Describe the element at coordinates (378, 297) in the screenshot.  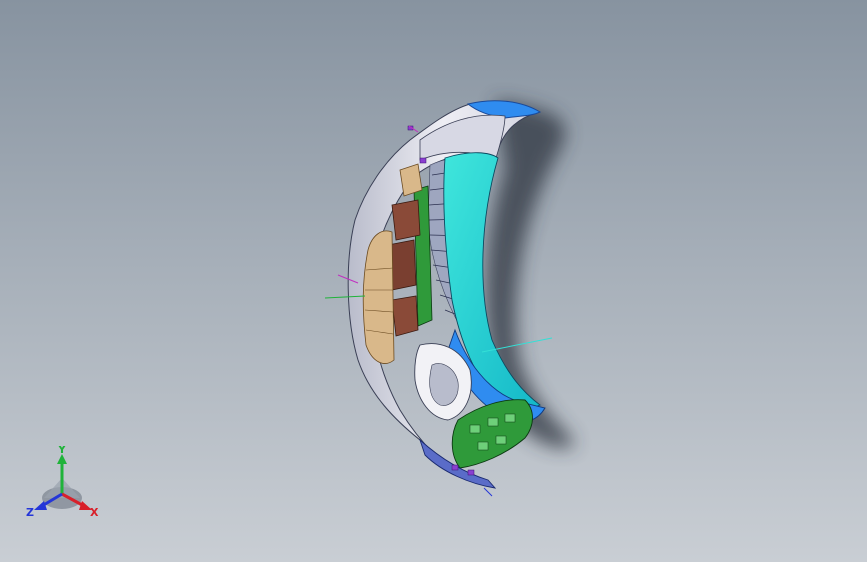
I see `tan-absorber` at that location.